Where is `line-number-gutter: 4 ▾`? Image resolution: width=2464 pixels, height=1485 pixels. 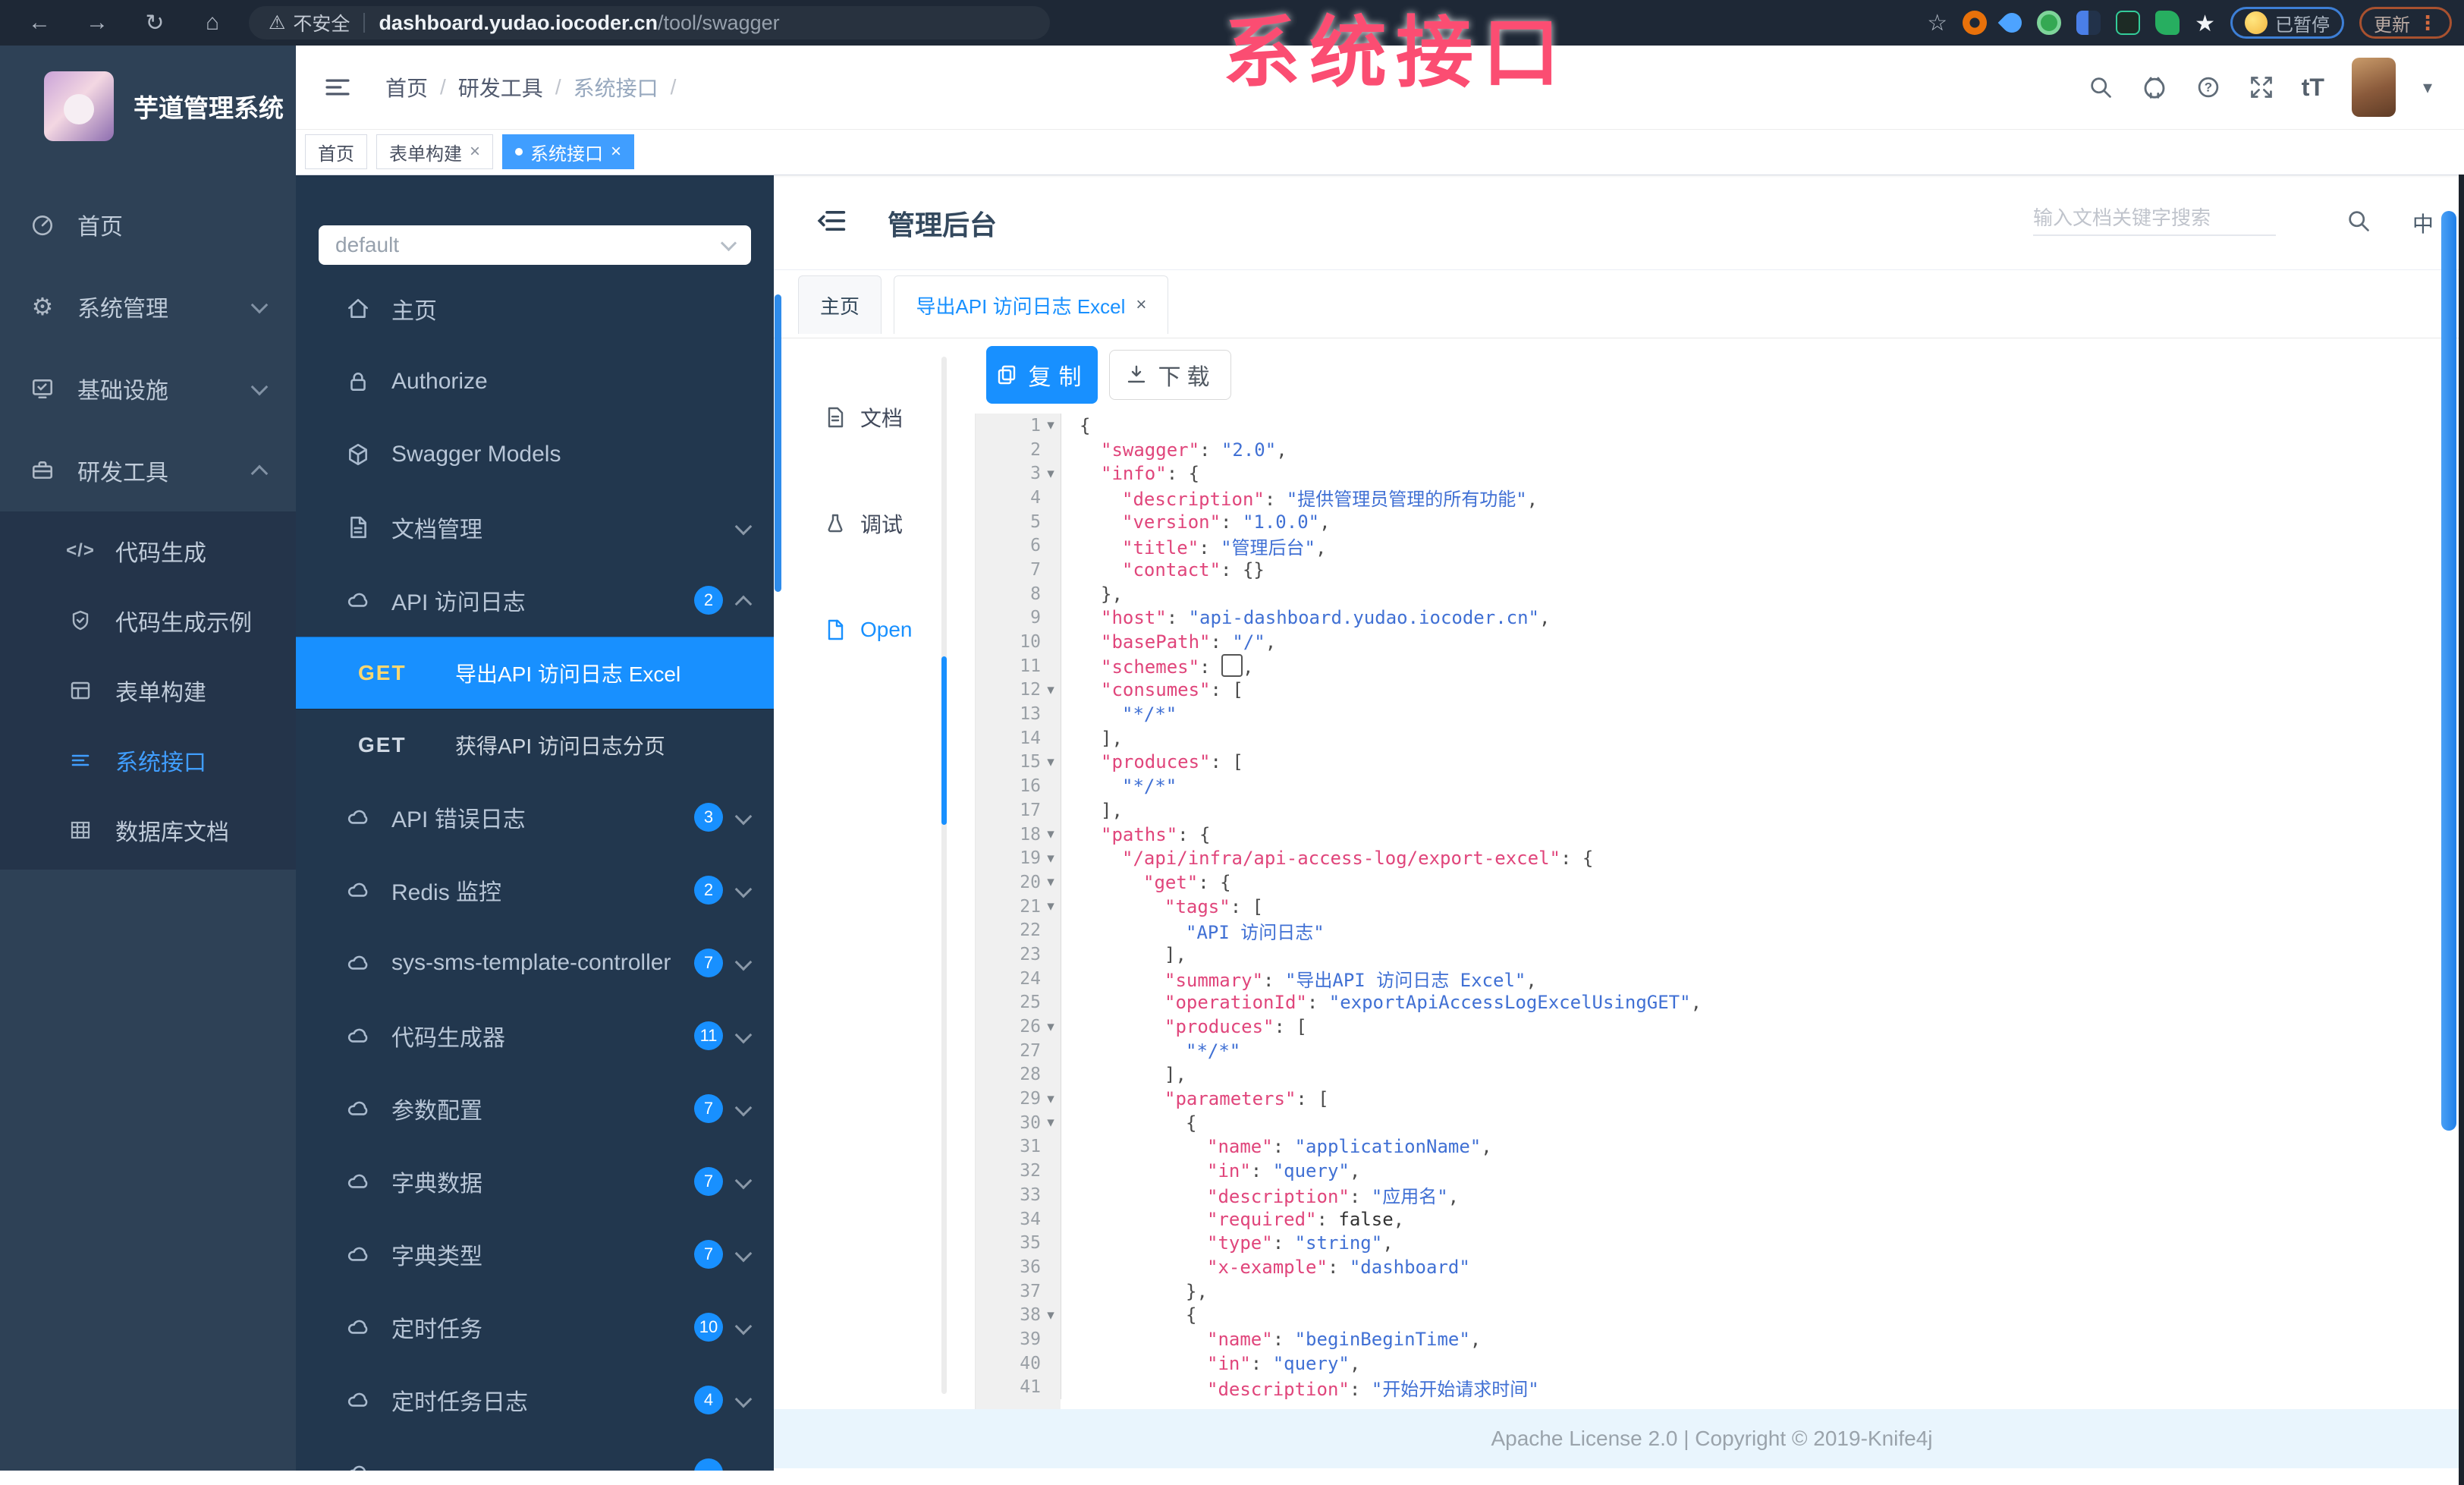
line-number-gutter: 4 ▾ is located at coordinates (1018, 498).